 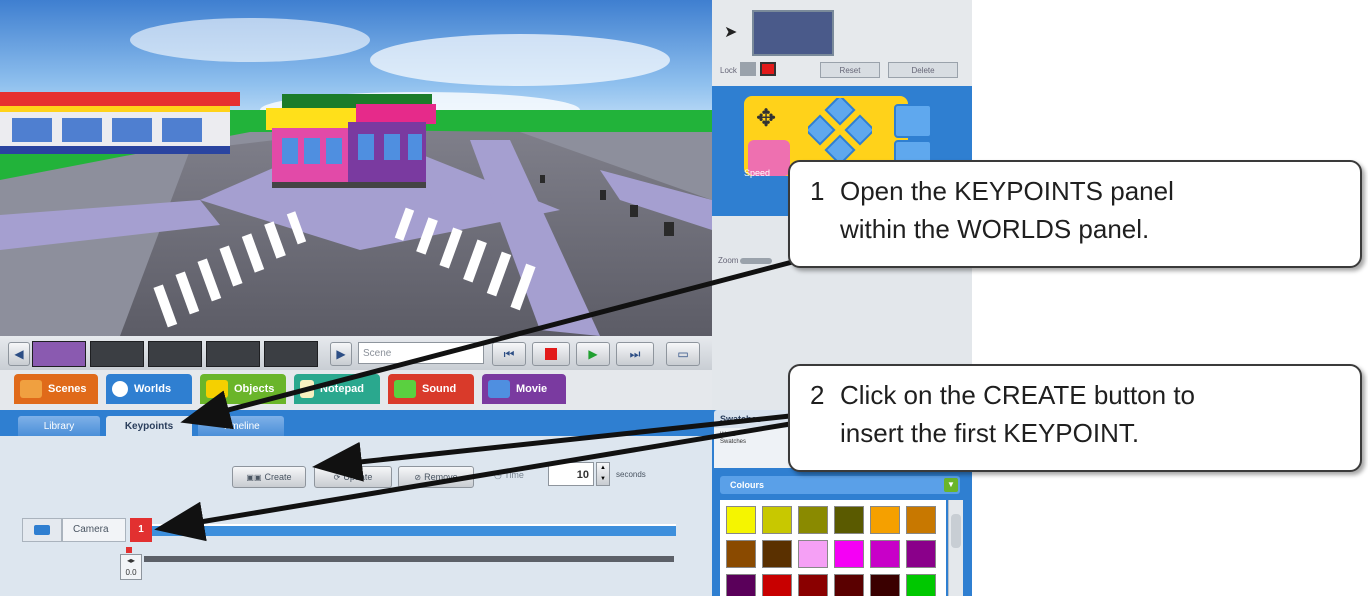 I want to click on callout-1-number: 1, so click(x=817, y=191).